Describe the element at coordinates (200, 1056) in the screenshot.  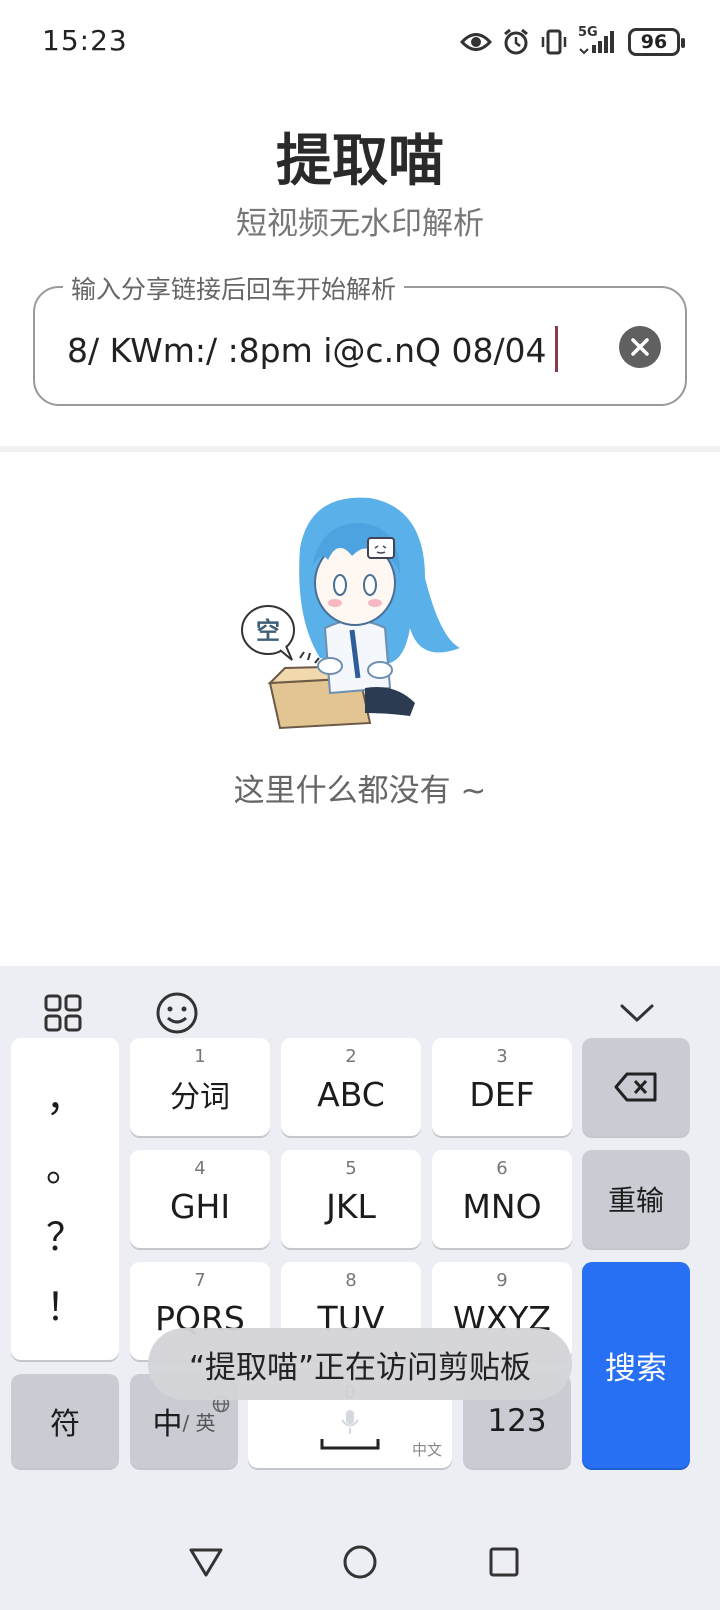
I see `key-number: 1` at that location.